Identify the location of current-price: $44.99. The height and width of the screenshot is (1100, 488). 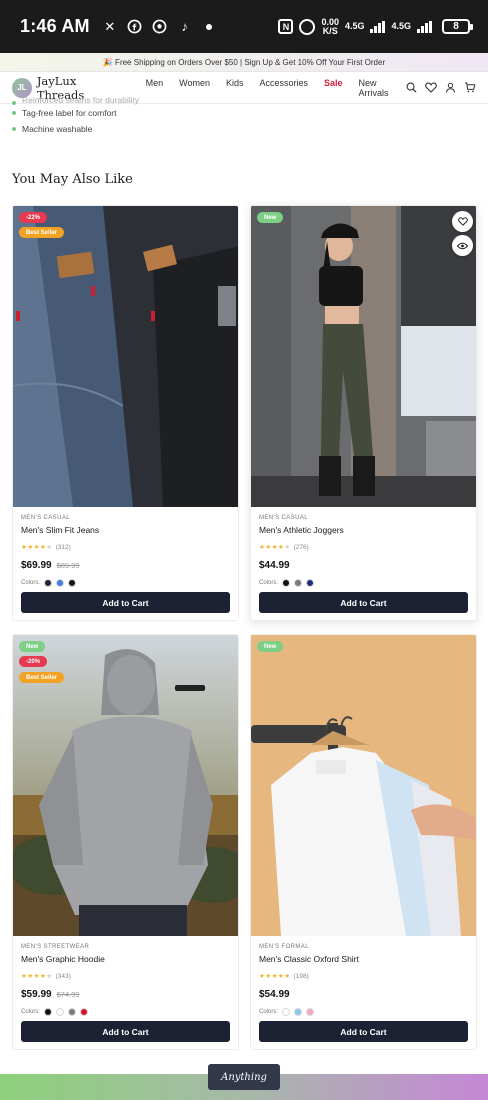
(274, 565).